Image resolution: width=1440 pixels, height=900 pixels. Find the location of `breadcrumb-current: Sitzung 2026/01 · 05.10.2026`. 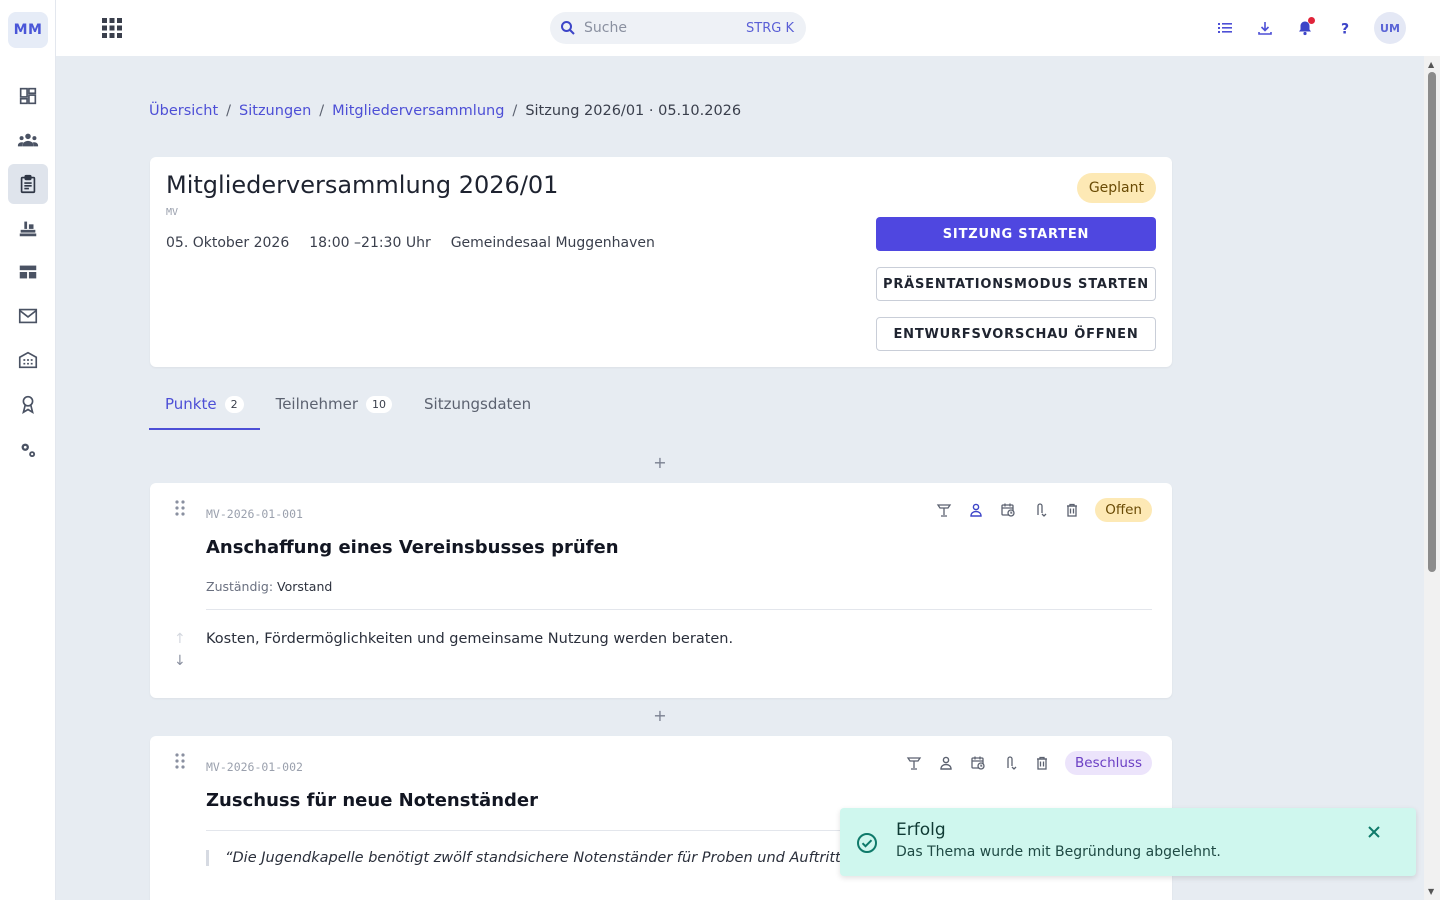

breadcrumb-current: Sitzung 2026/01 · 05.10.2026 is located at coordinates (633, 111).